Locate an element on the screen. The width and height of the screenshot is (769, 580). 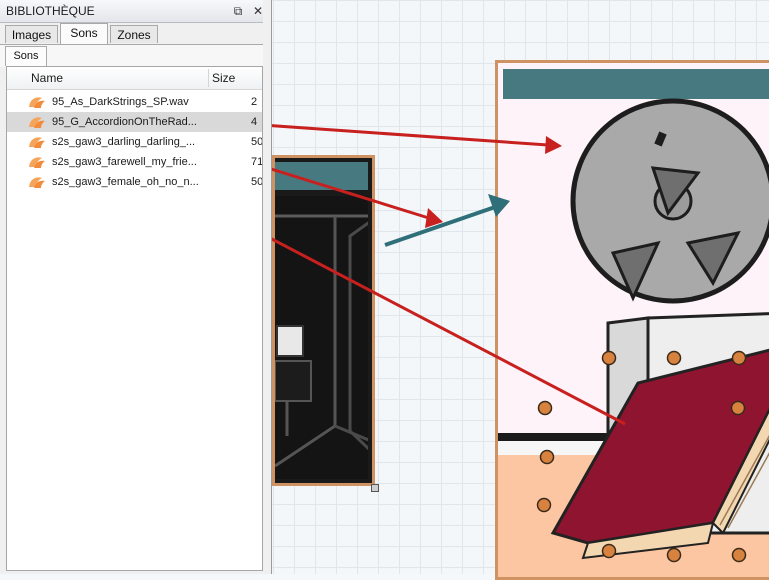
list-item-selected: 95_G_AccordionOnTheRad... 4 is located at coordinates (134, 122).